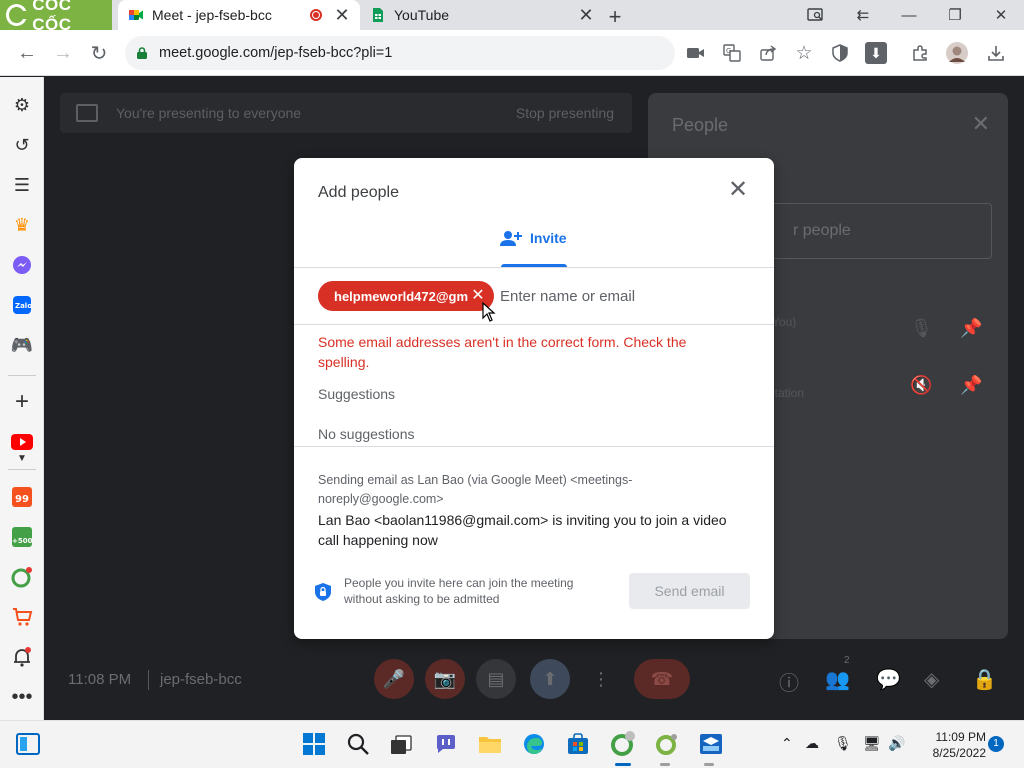 The image size is (1024, 768). Describe the element at coordinates (662, 679) in the screenshot. I see `leave-call-button: ☎` at that location.